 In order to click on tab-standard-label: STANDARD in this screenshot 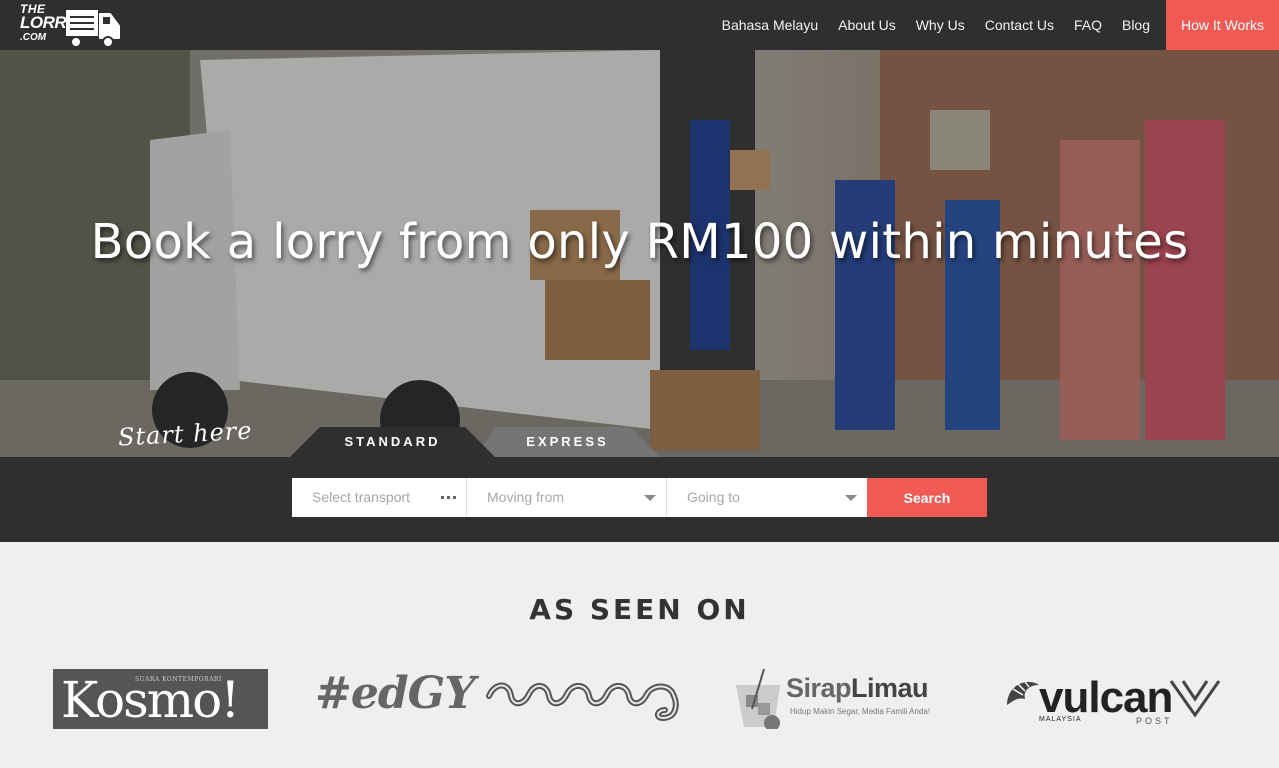, I will do `click(392, 441)`.